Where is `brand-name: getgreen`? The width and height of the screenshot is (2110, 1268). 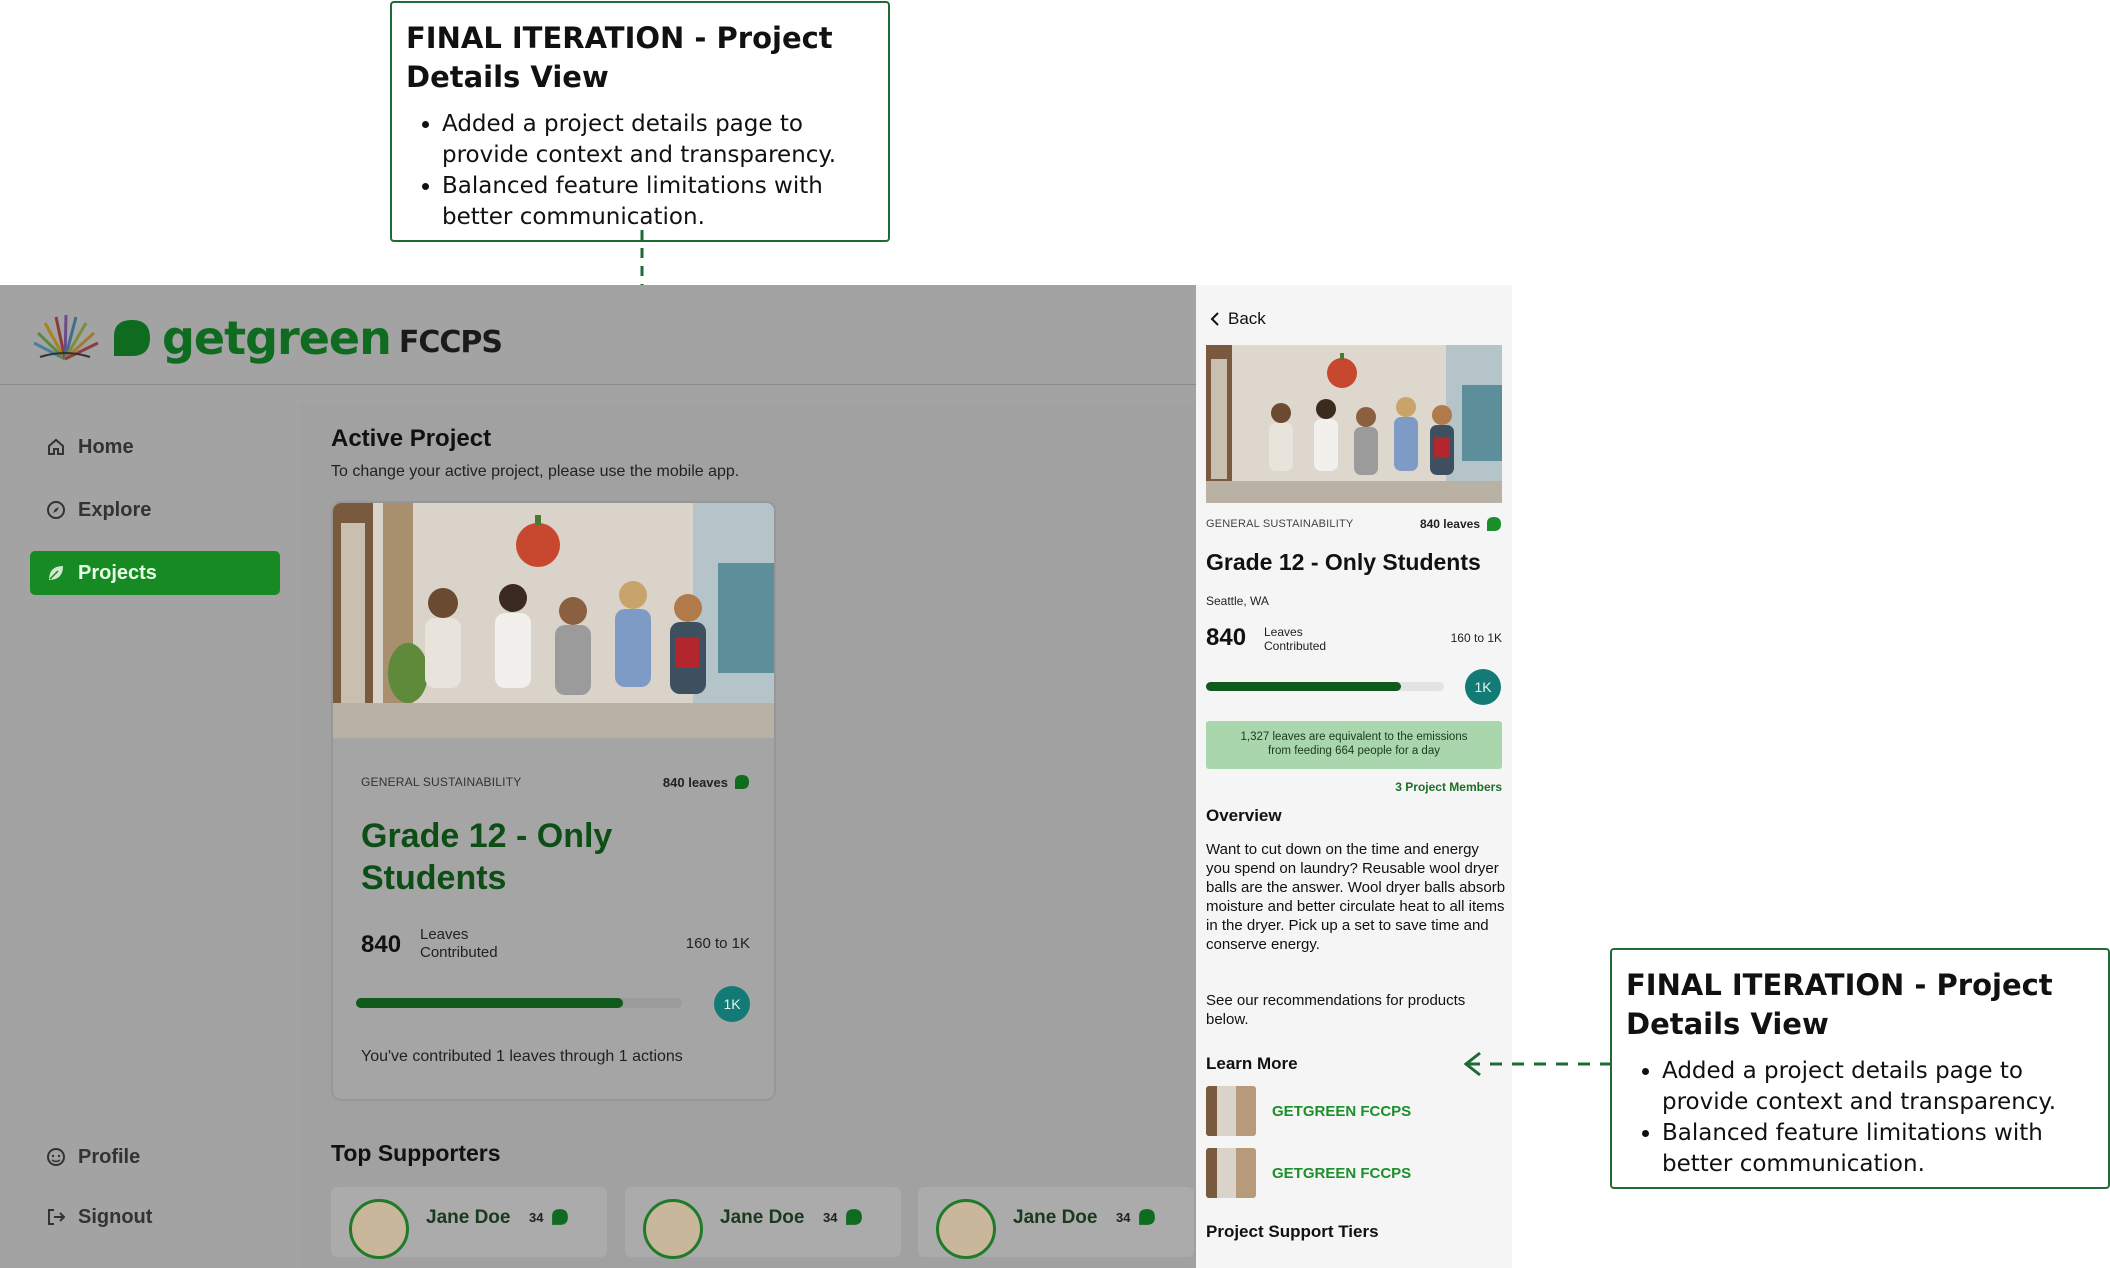 brand-name: getgreen is located at coordinates (277, 338).